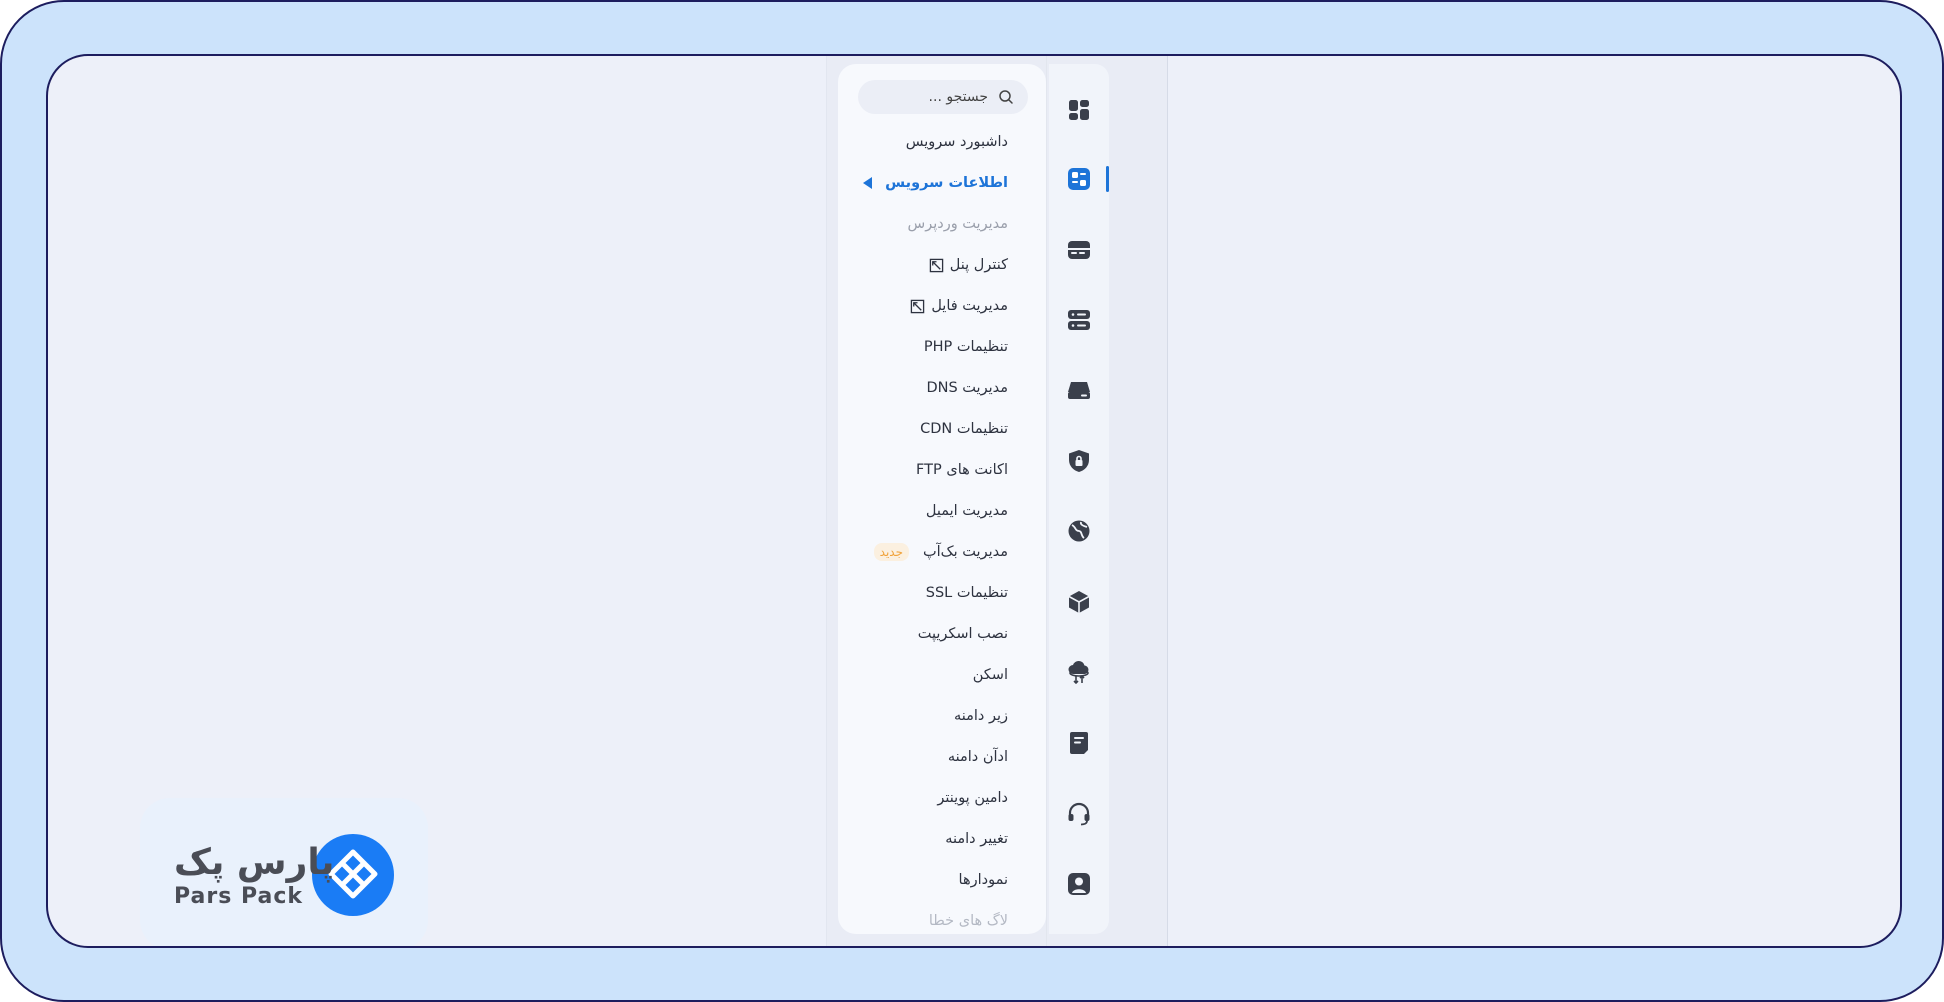 The width and height of the screenshot is (1944, 1002). I want to click on menu-item-label: دامین پوینتر, so click(972, 798).